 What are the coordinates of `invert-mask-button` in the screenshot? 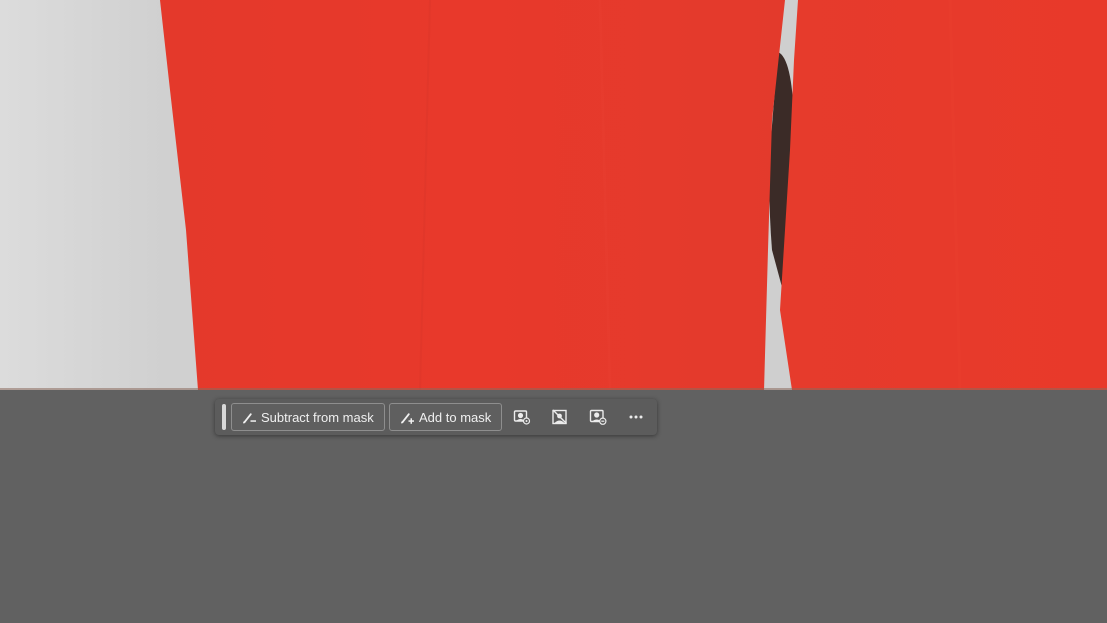 It's located at (560, 417).